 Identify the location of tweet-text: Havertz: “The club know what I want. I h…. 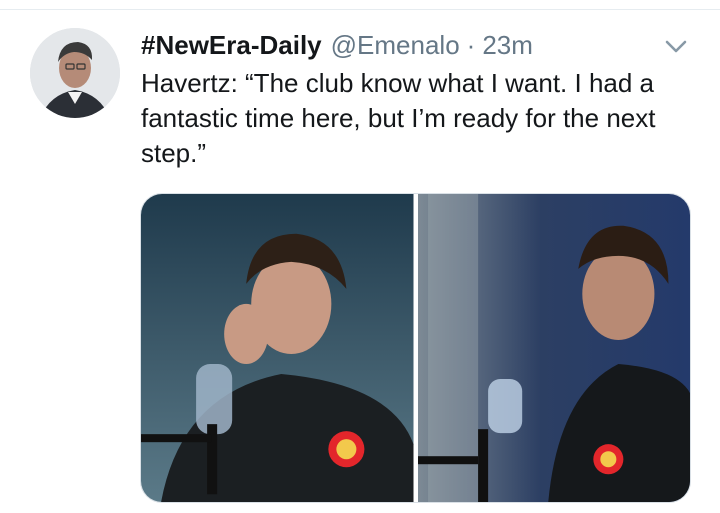
(398, 118).